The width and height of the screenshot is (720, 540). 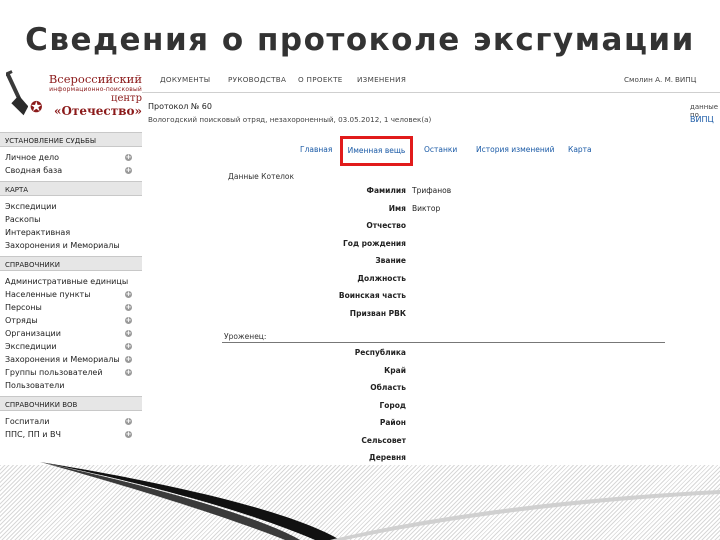 What do you see at coordinates (71, 263) in the screenshot?
I see `sidebar-section-header: СПРАВОЧНИКИ` at bounding box center [71, 263].